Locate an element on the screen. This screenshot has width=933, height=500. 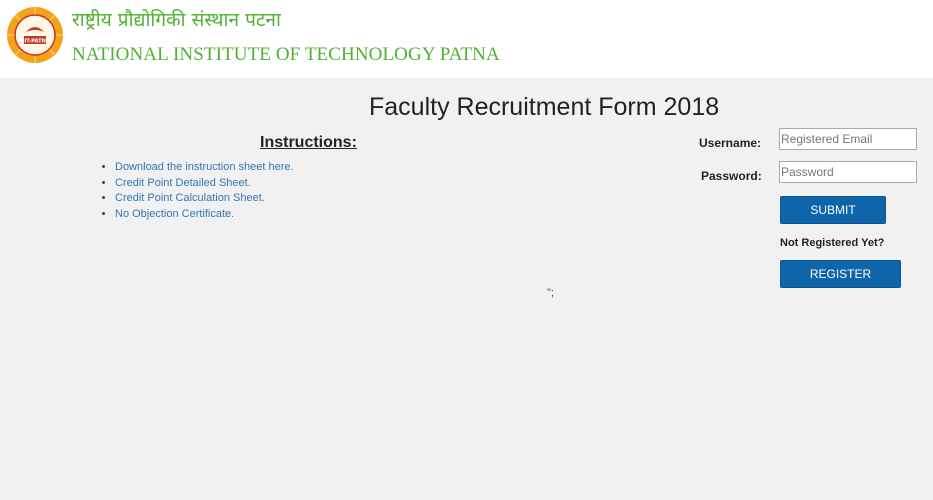
institute-name-english: NATIONAL INSTITUTE OF TECHNOLOGY PATNA is located at coordinates (286, 54).